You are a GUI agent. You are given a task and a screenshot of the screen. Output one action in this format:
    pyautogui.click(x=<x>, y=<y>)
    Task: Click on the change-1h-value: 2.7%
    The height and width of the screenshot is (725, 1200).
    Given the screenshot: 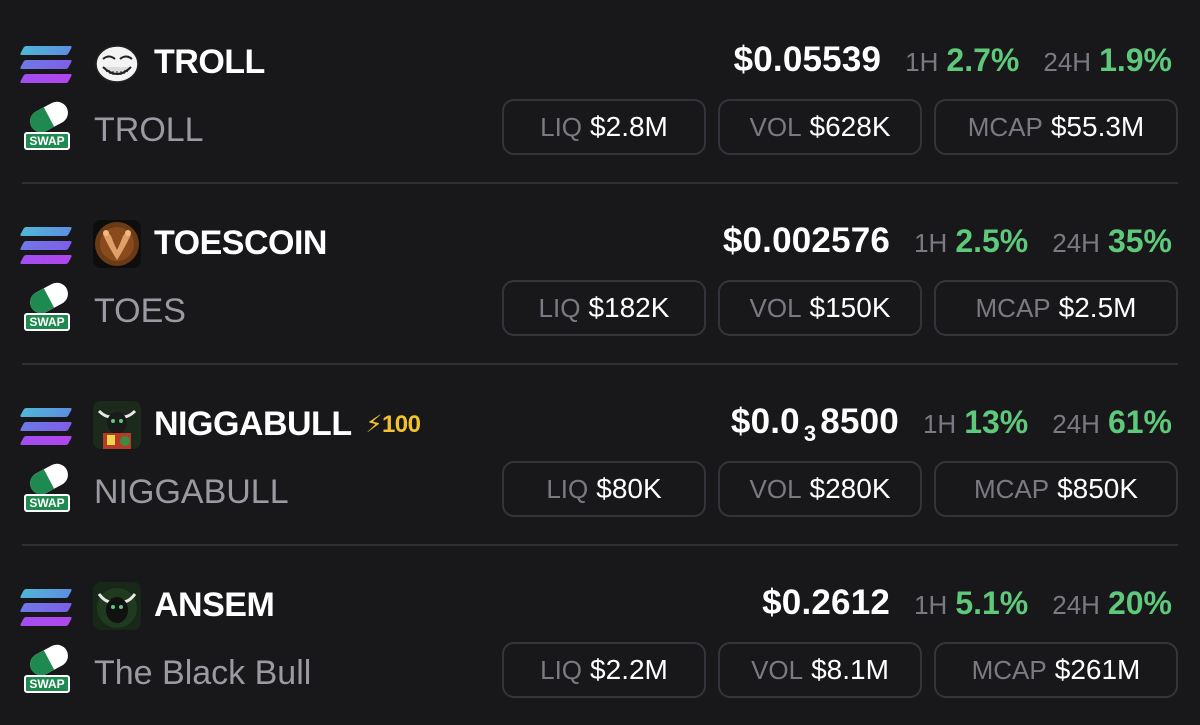 What is the action you would take?
    pyautogui.click(x=983, y=60)
    